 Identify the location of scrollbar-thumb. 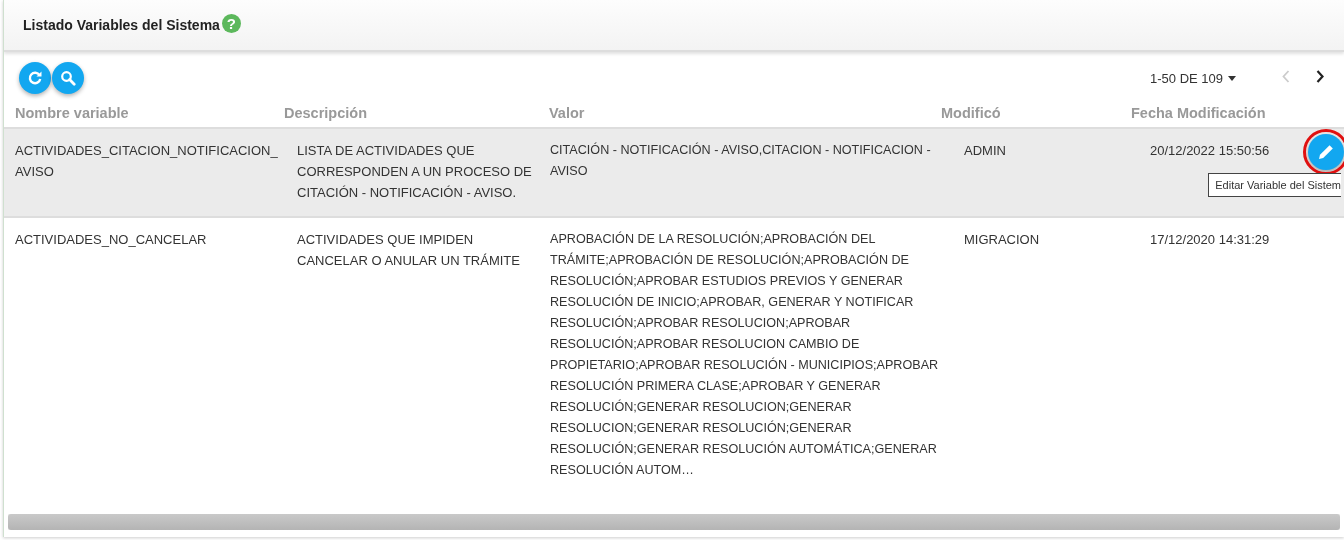
(674, 522).